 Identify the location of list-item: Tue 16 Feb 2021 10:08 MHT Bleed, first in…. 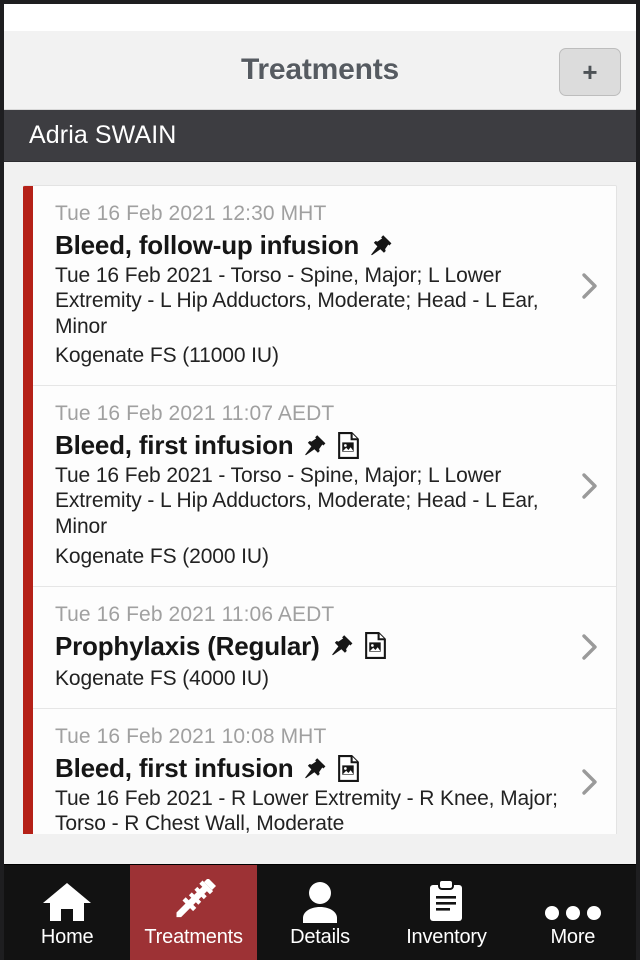
(324, 771).